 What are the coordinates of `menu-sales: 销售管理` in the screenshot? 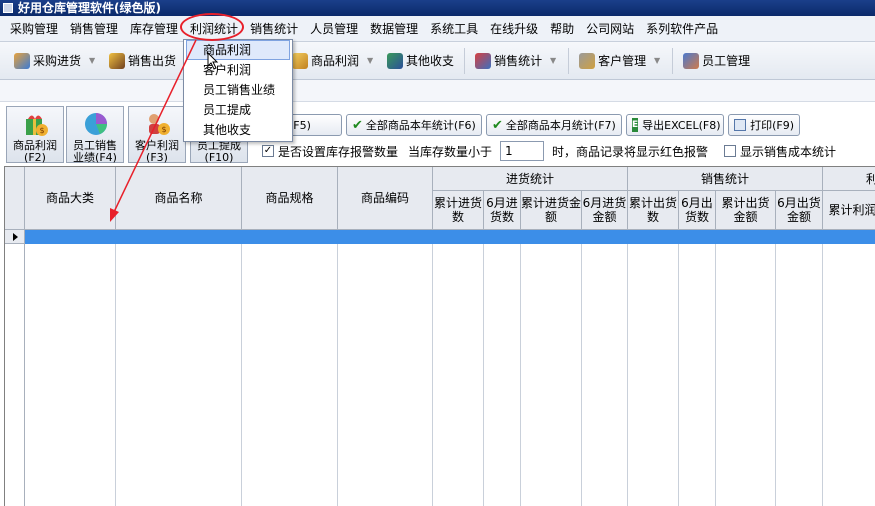 It's located at (94, 29).